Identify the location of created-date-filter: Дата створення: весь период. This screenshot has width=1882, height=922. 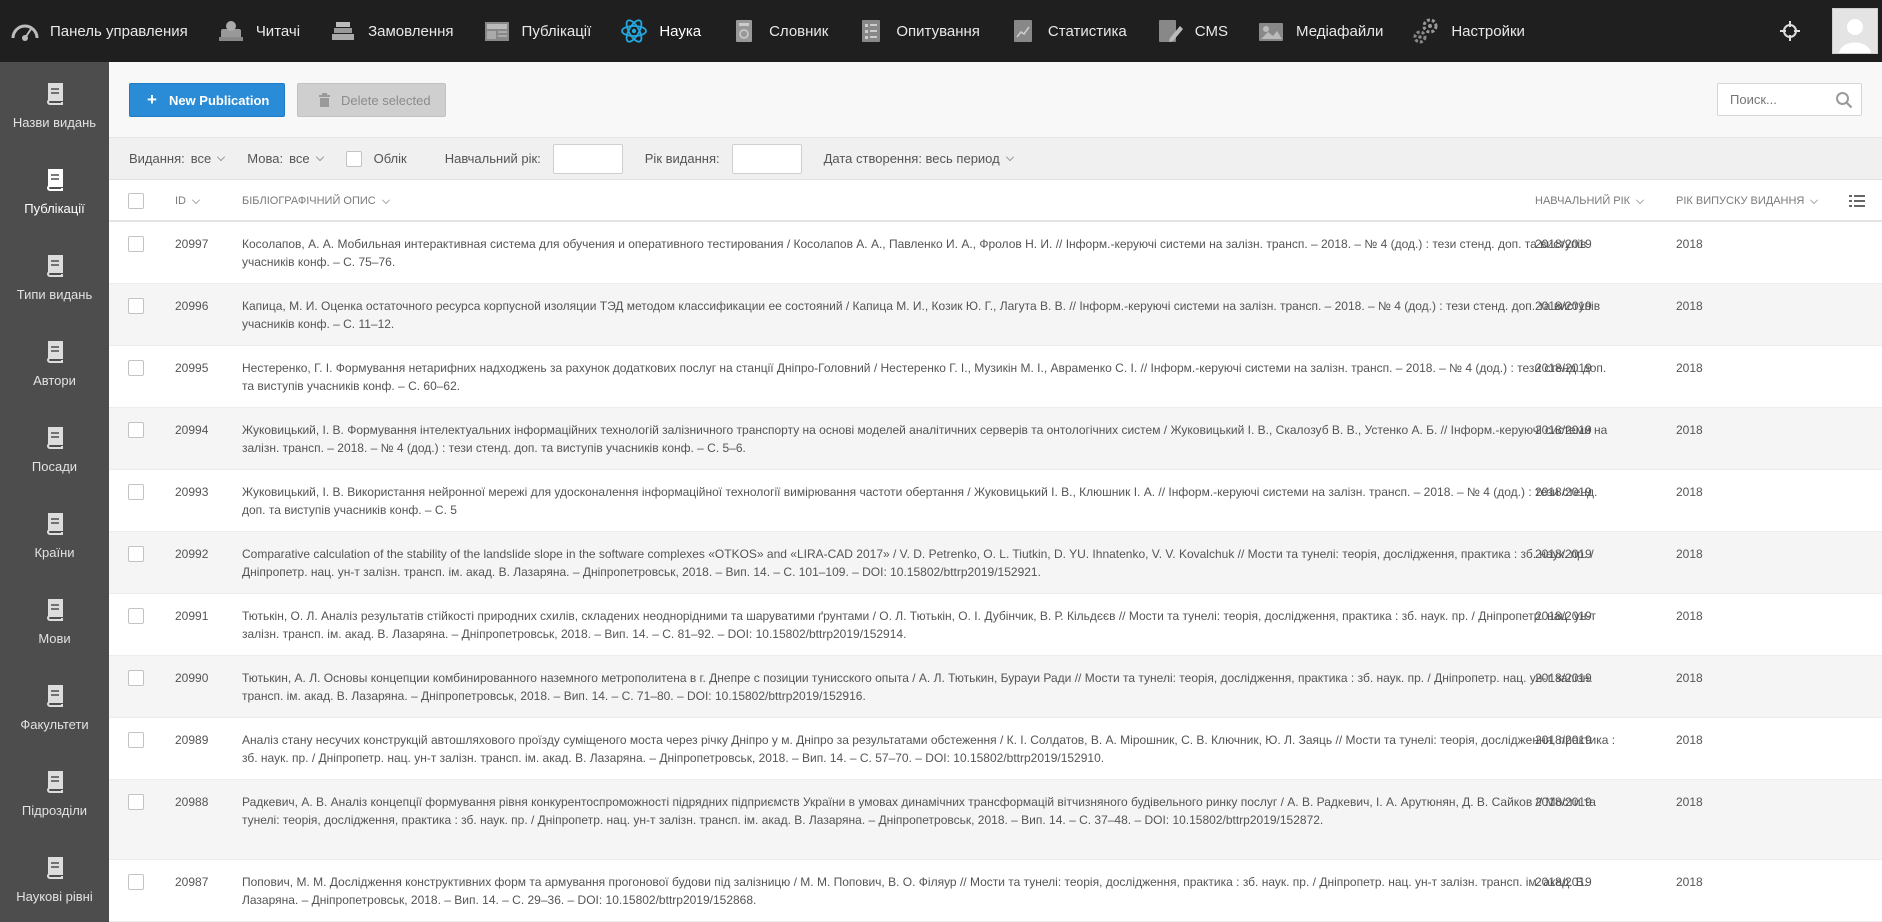
(919, 158).